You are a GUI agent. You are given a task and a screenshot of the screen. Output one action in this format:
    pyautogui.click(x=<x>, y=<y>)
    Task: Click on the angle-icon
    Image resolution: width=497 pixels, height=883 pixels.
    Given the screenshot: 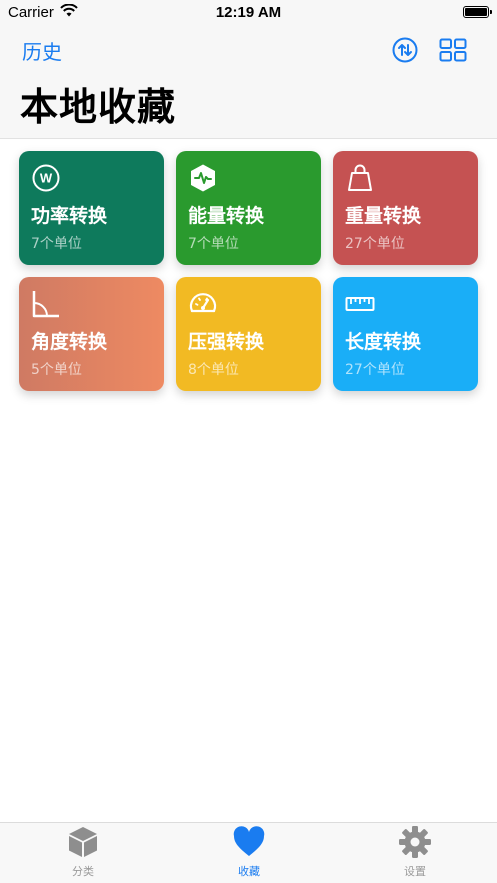 What is the action you would take?
    pyautogui.click(x=45, y=304)
    